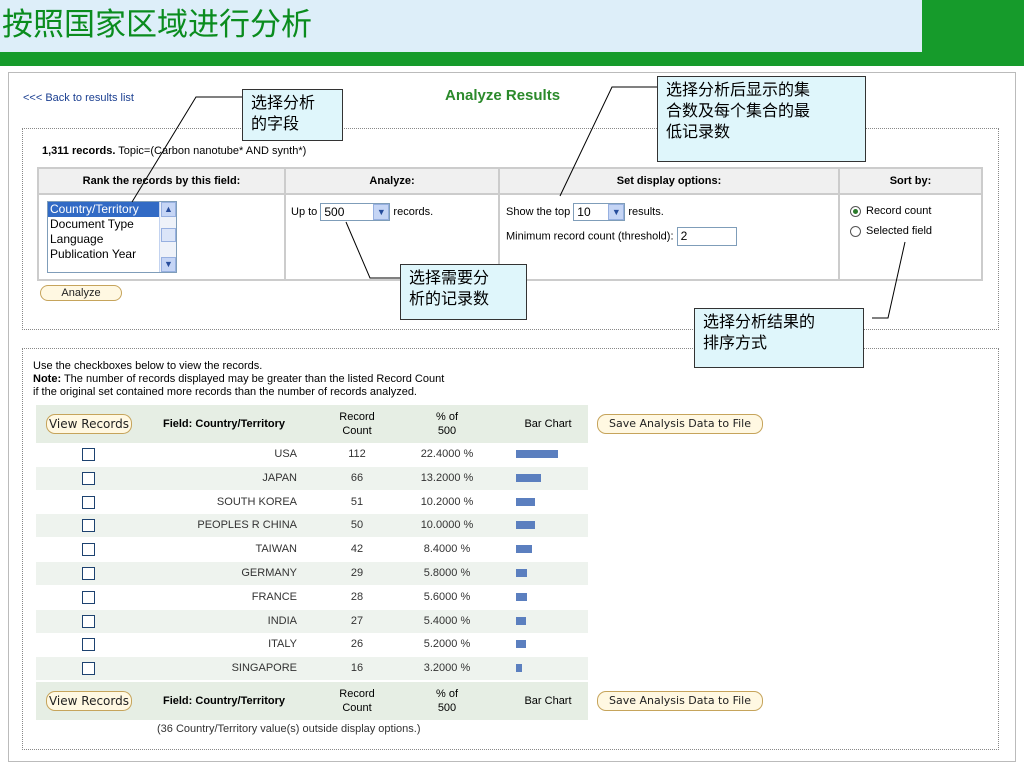 This screenshot has width=1024, height=768. Describe the element at coordinates (759, 332) in the screenshot. I see `callout-sort-text: 选择分析结果的 排序方式` at that location.